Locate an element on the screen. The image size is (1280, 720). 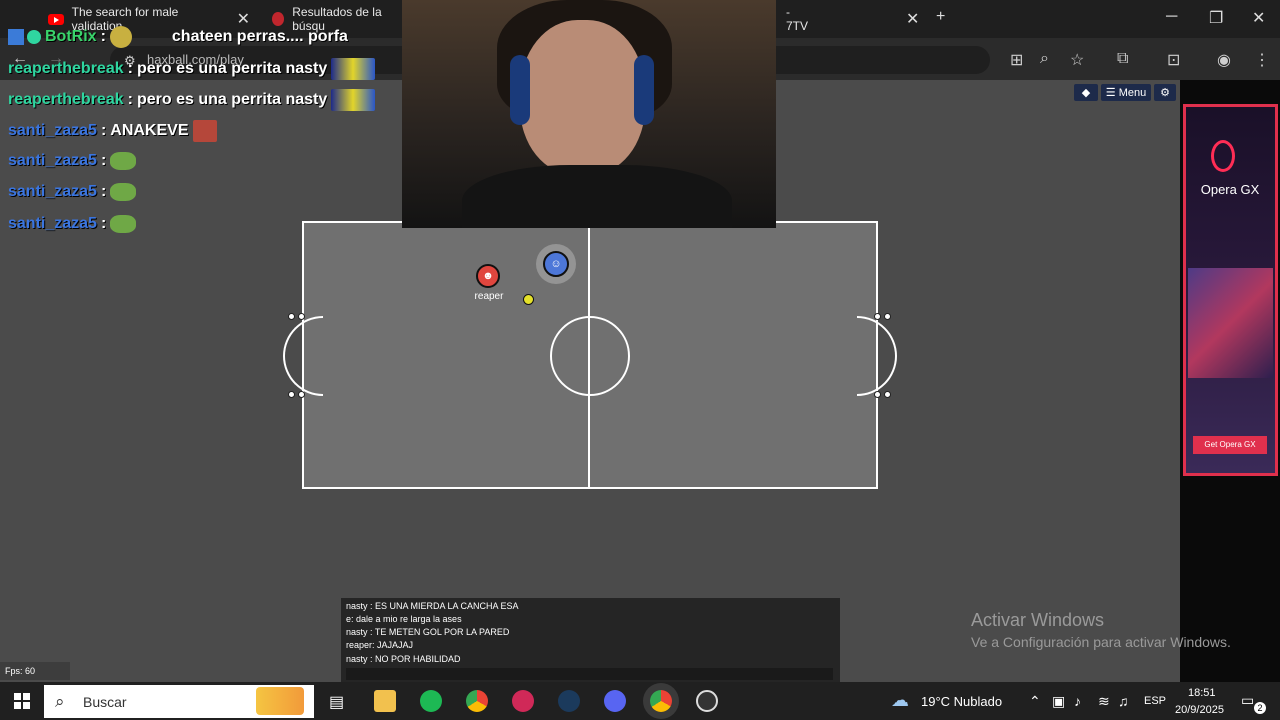
maximize-button: ❐ is located at coordinates (1216, 18).